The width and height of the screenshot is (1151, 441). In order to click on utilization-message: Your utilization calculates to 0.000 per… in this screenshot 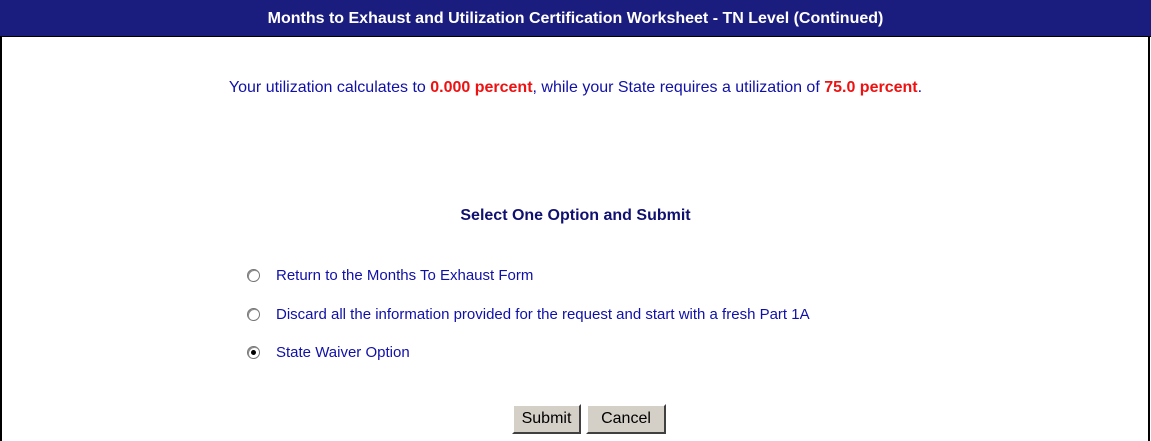, I will do `click(575, 88)`.